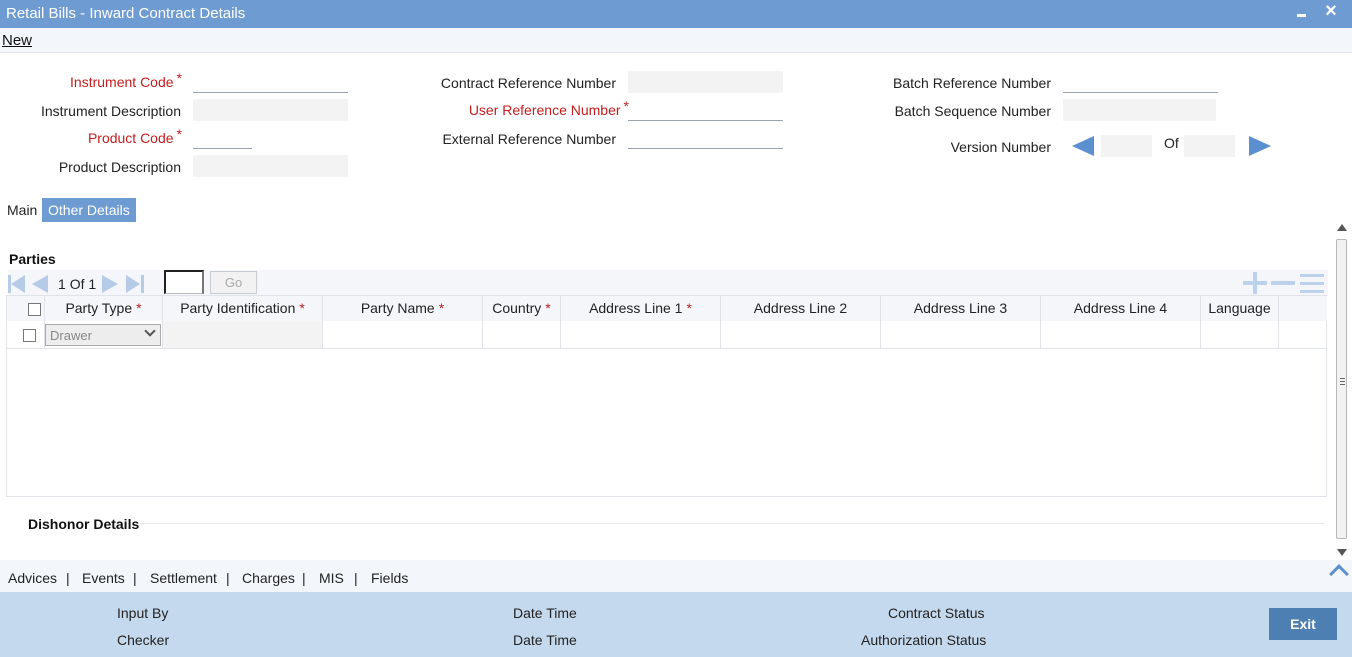 The image size is (1352, 657). What do you see at coordinates (924, 640) in the screenshot?
I see `authorization-status-label: Authorization Status` at bounding box center [924, 640].